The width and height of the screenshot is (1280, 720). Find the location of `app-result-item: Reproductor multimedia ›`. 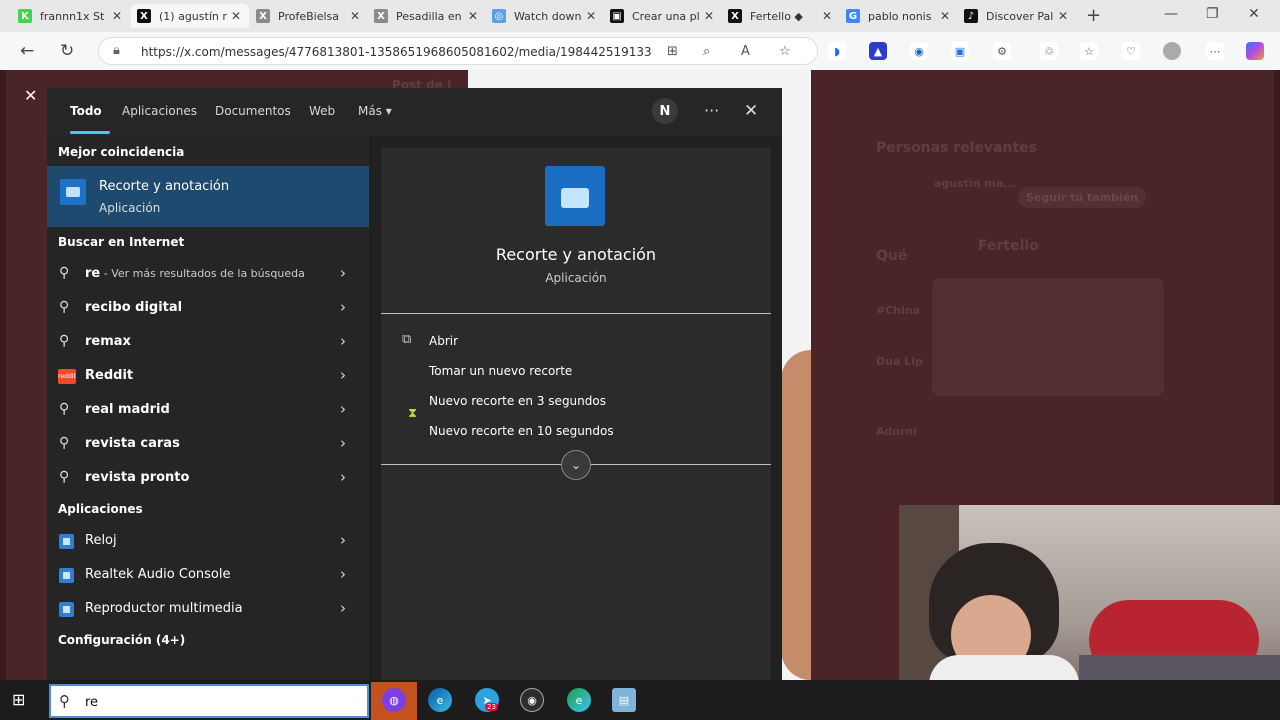

app-result-item: Reproductor multimedia › is located at coordinates (208, 609).